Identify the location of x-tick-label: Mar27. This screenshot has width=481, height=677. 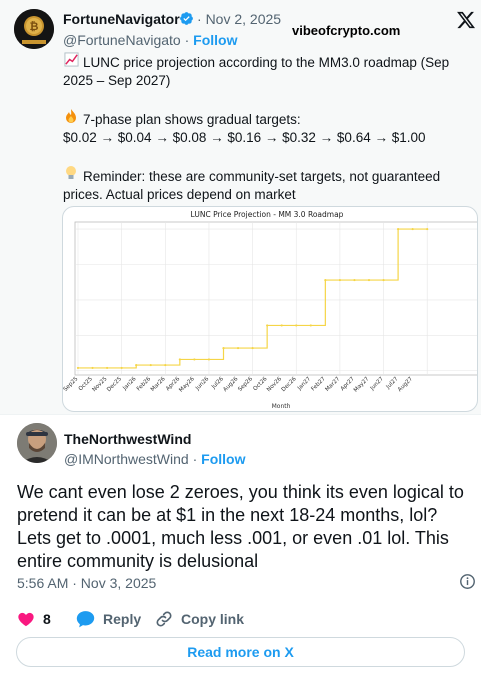
(333, 384).